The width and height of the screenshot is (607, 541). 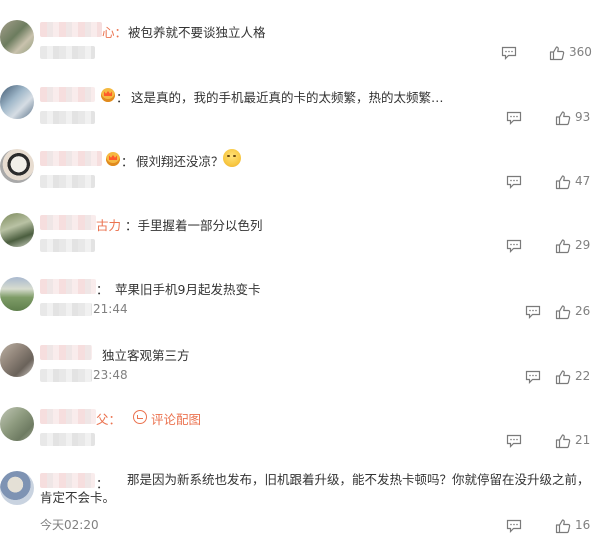 What do you see at coordinates (114, 31) in the screenshot?
I see `username: 心：` at bounding box center [114, 31].